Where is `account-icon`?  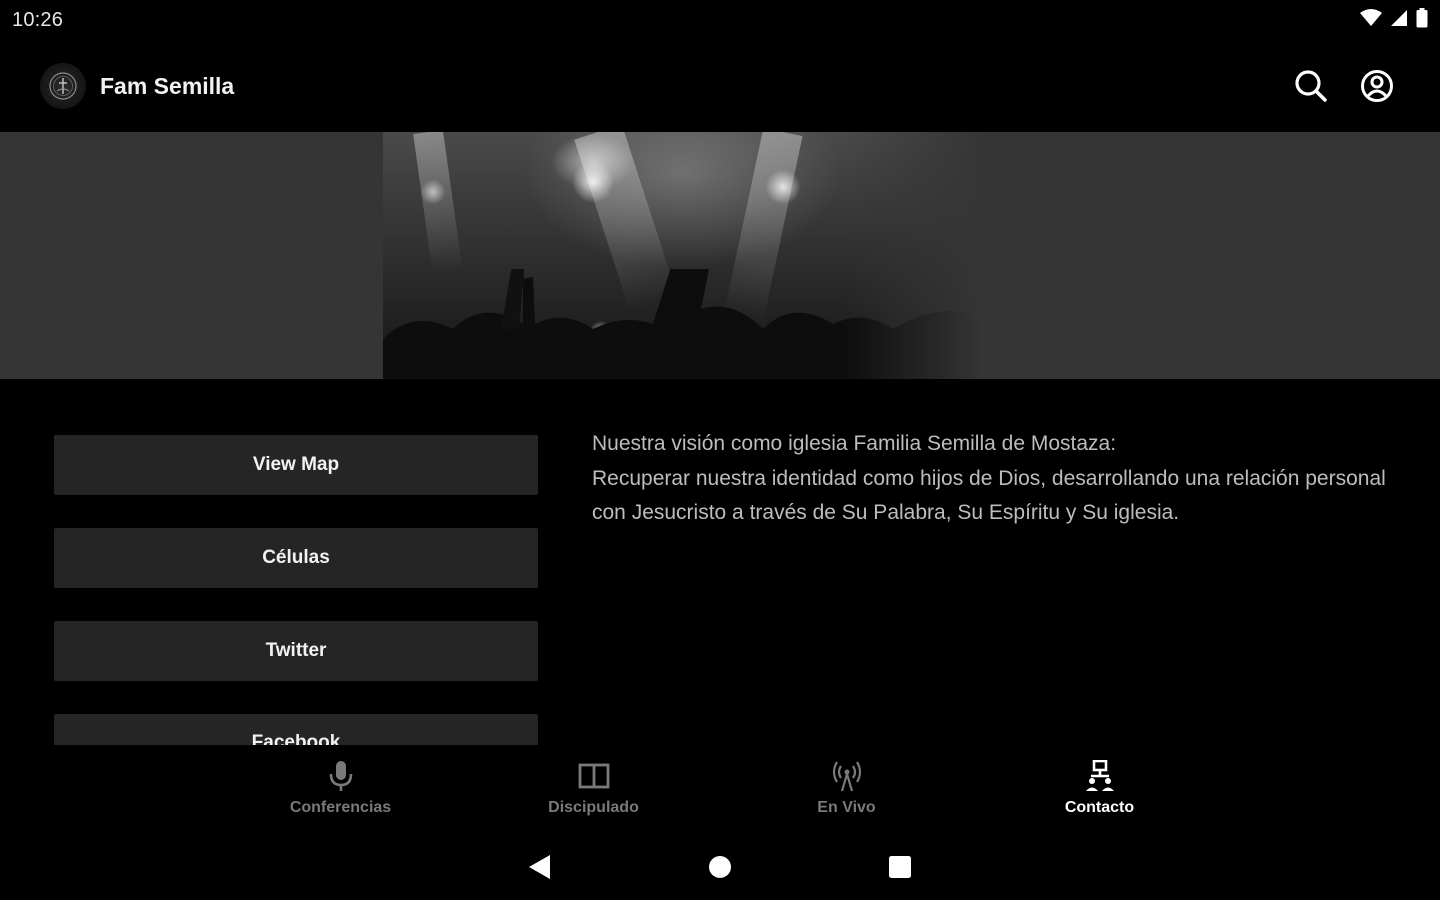
account-icon is located at coordinates (1377, 86).